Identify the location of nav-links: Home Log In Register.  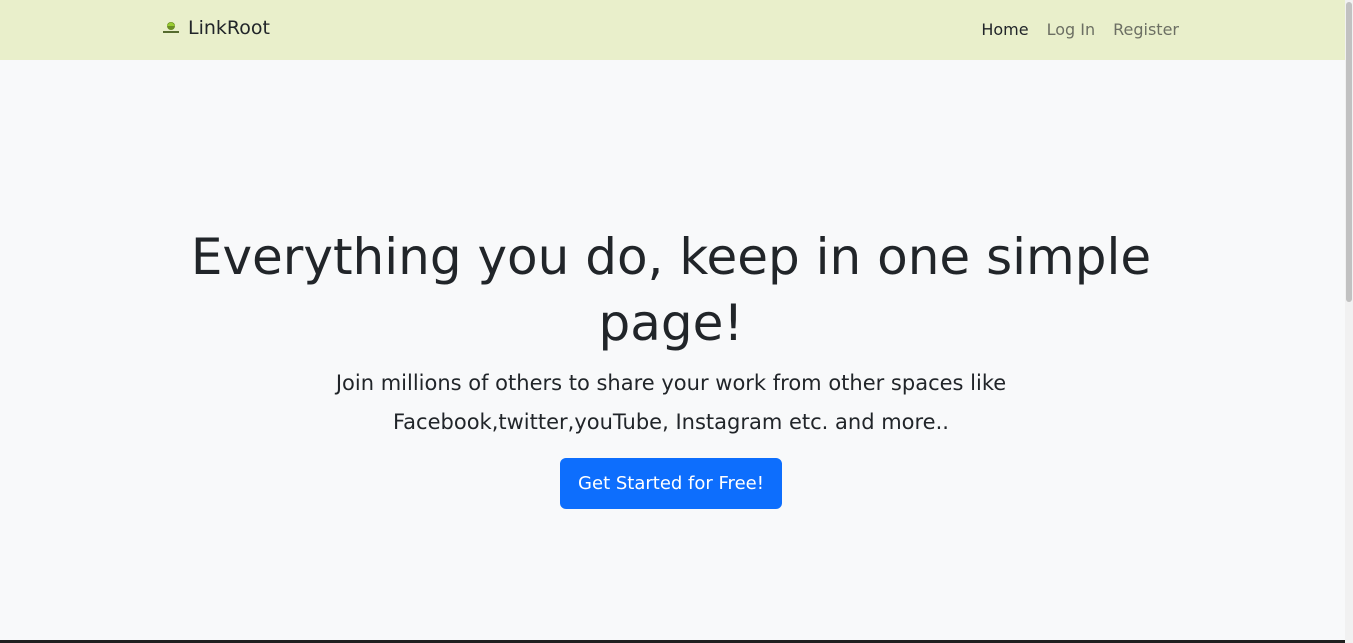
(1080, 30).